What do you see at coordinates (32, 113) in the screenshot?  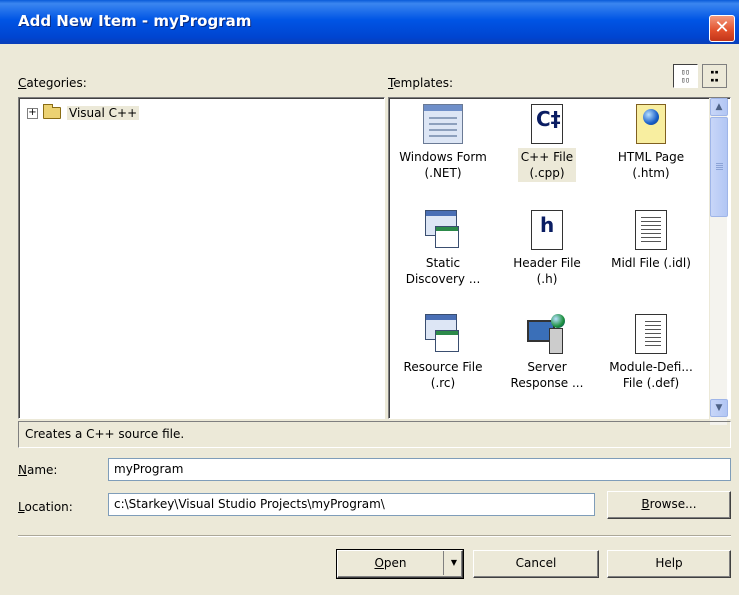 I see `expand-icon: +` at bounding box center [32, 113].